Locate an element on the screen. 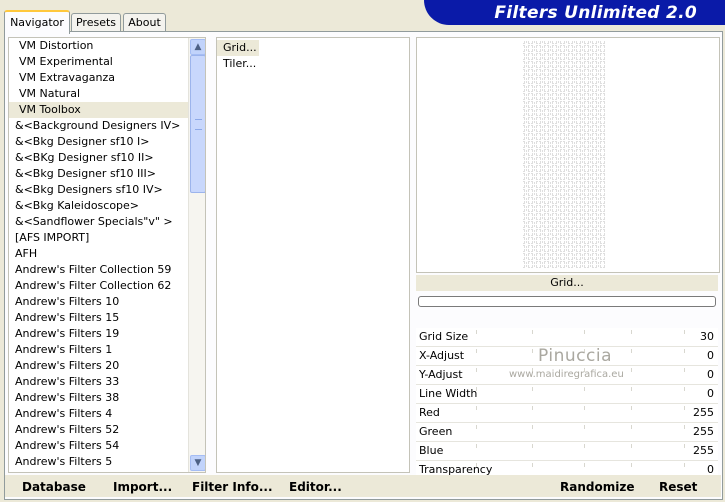  param-label: X-Adjust is located at coordinates (442, 355).